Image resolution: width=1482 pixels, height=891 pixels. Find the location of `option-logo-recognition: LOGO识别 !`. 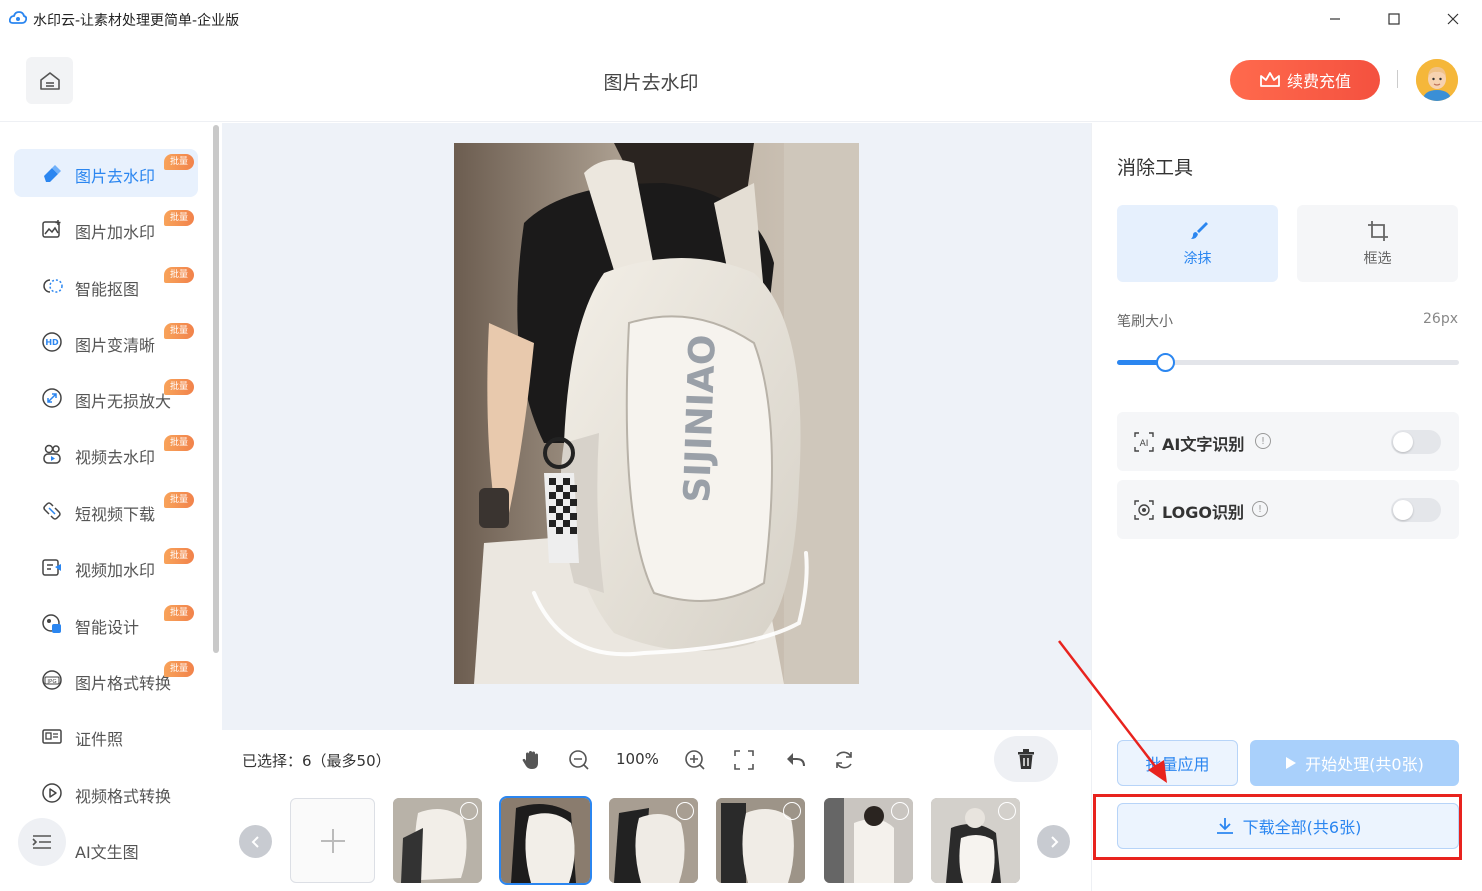

option-logo-recognition: LOGO识别 ! is located at coordinates (1288, 509).